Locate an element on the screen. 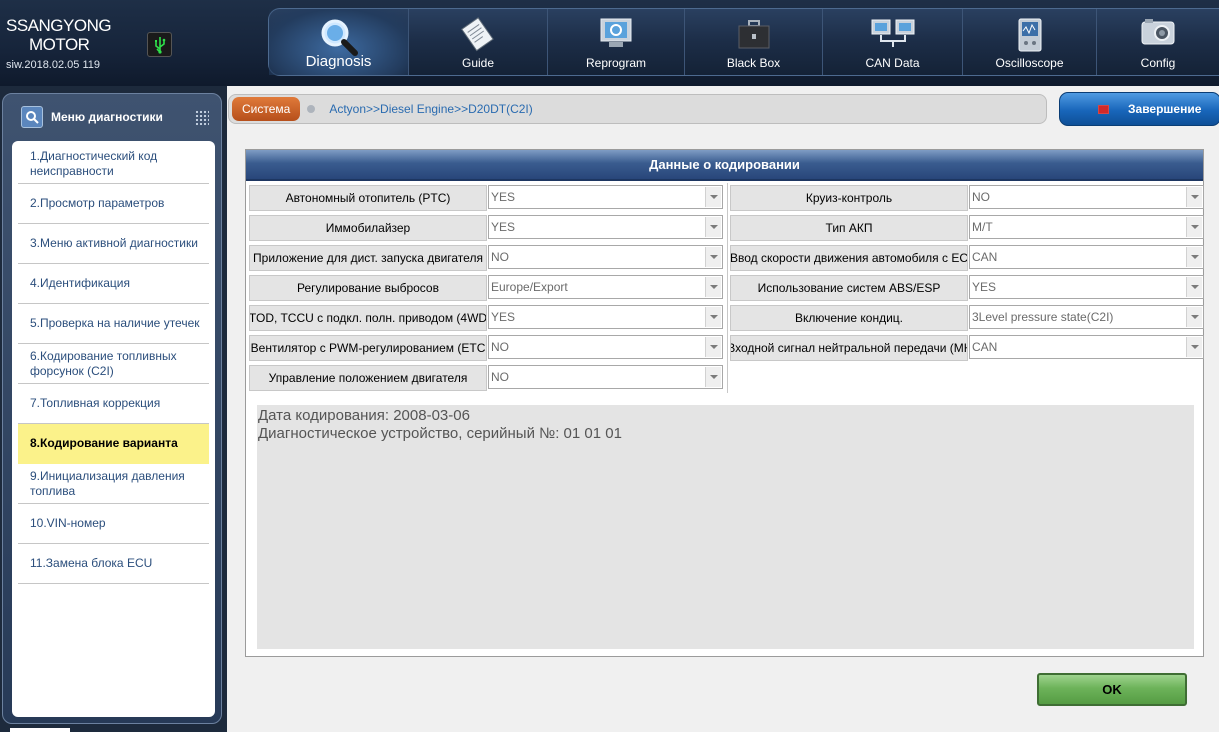  sidebar-title: Меню диагностики is located at coordinates (107, 117).